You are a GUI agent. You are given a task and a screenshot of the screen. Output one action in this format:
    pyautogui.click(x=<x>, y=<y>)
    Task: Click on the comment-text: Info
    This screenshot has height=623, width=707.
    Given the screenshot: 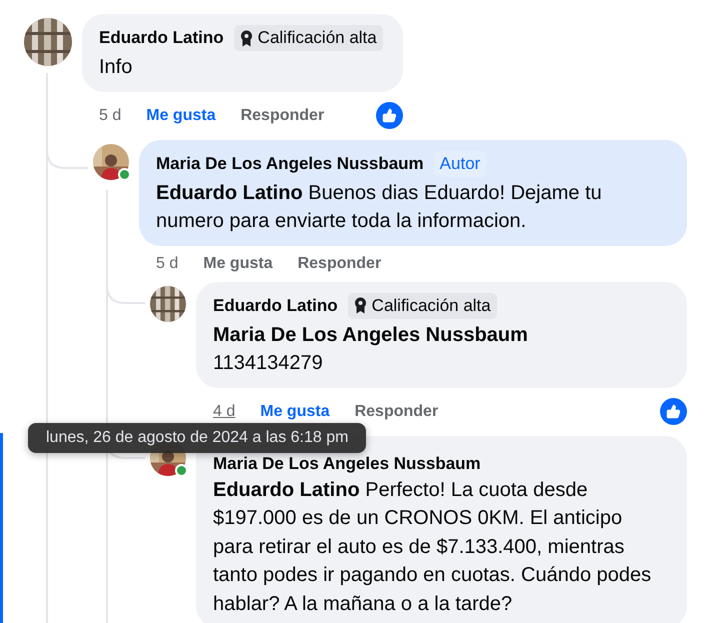 What is the action you would take?
    pyautogui.click(x=116, y=67)
    